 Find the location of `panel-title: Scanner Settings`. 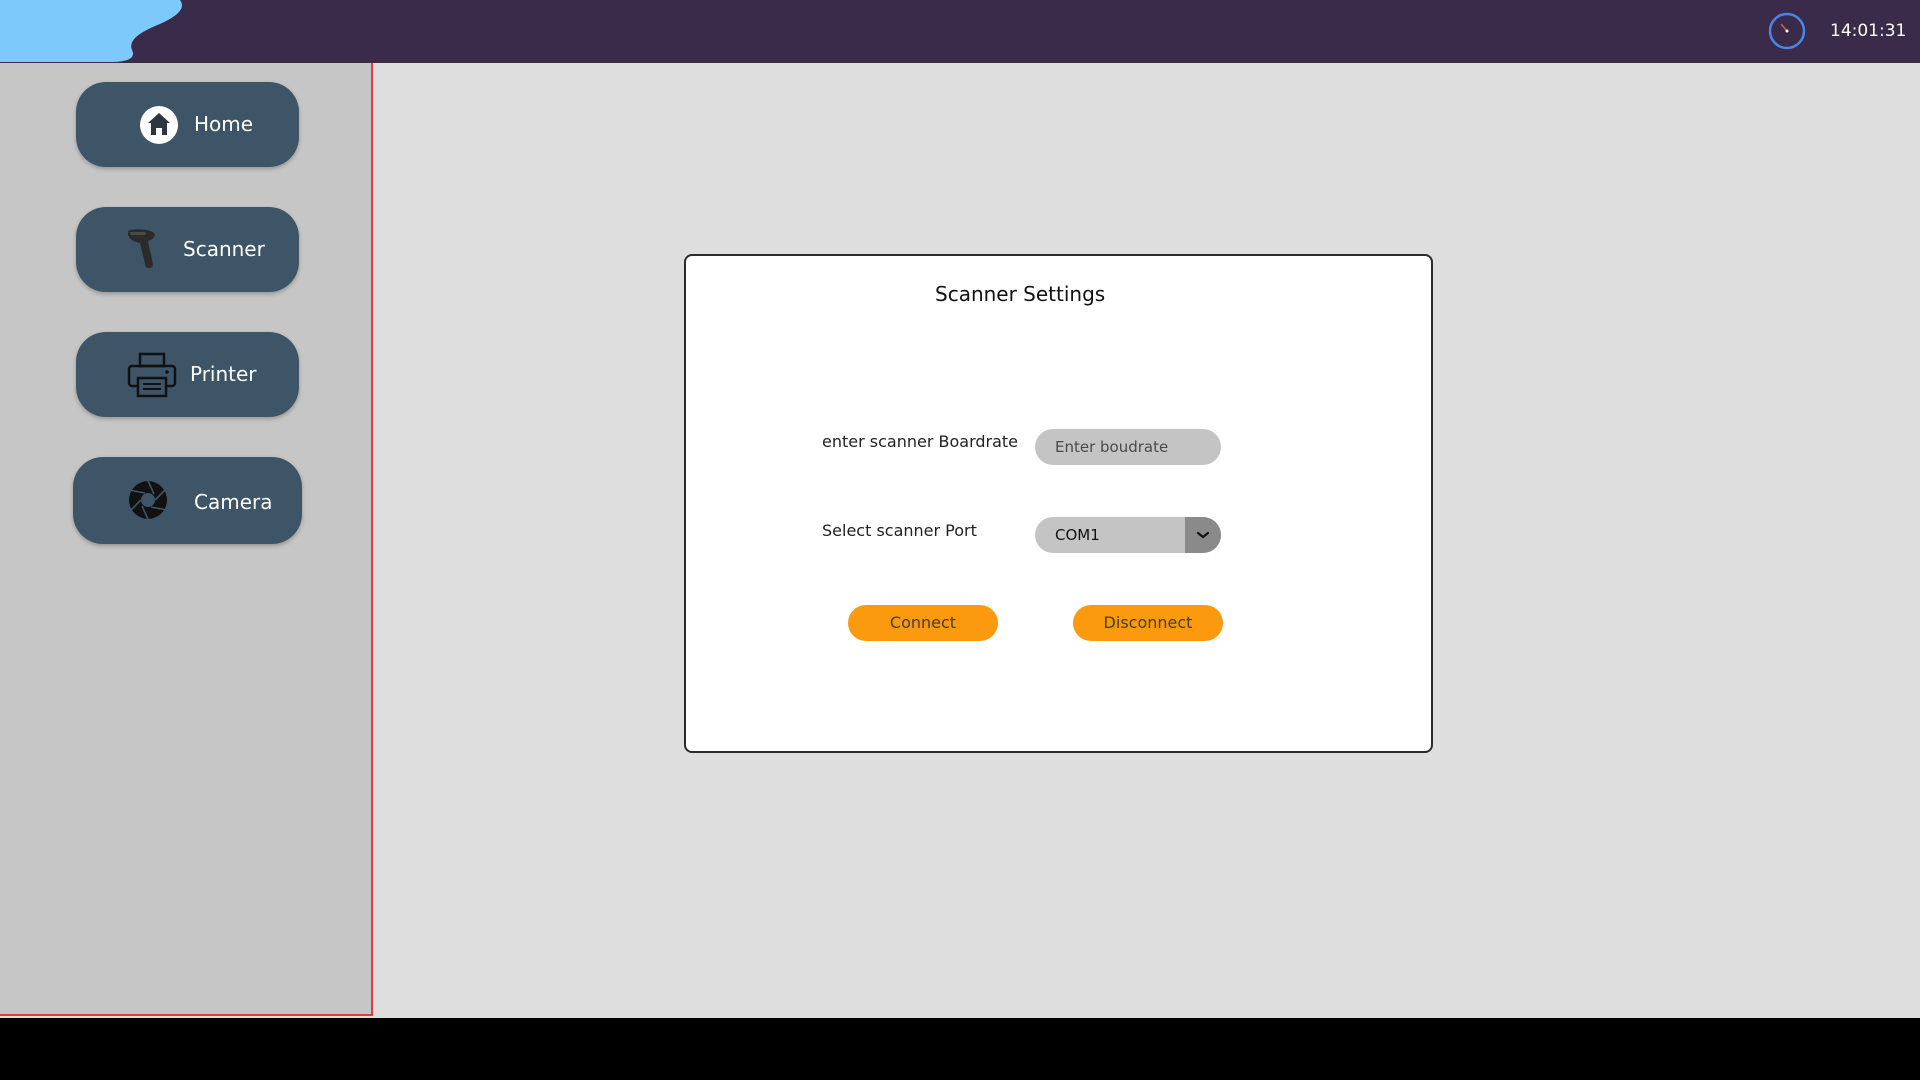

panel-title: Scanner Settings is located at coordinates (1020, 294).